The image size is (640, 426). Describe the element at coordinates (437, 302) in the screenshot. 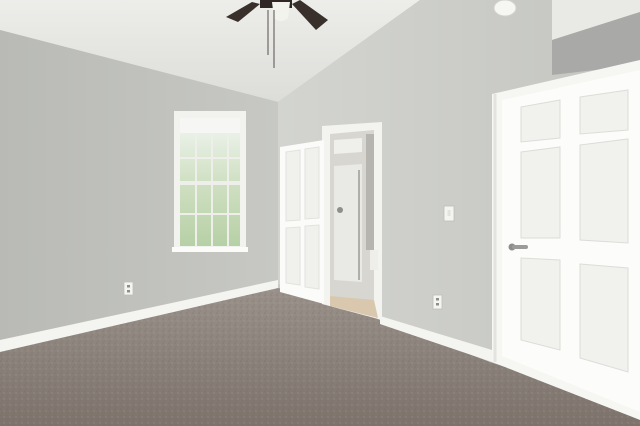

I see `outlet-right` at that location.